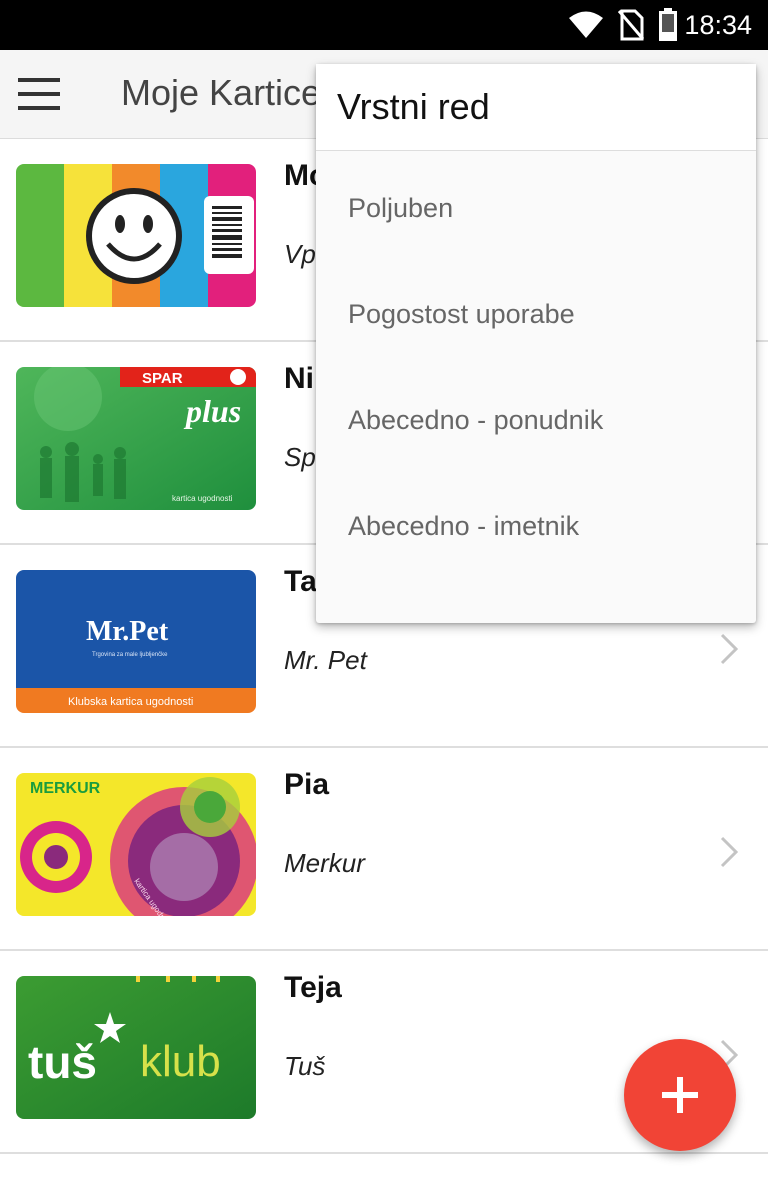  Describe the element at coordinates (130, 655) in the screenshot. I see `mr-pet-tagline: Trgovina za male ljubljenčke` at that location.